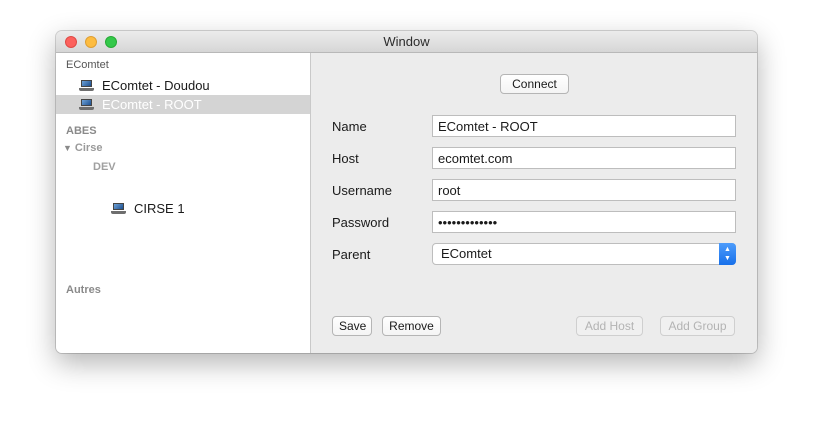  Describe the element at coordinates (67, 148) in the screenshot. I see `disclosure-triangle-icon: ▼` at that location.